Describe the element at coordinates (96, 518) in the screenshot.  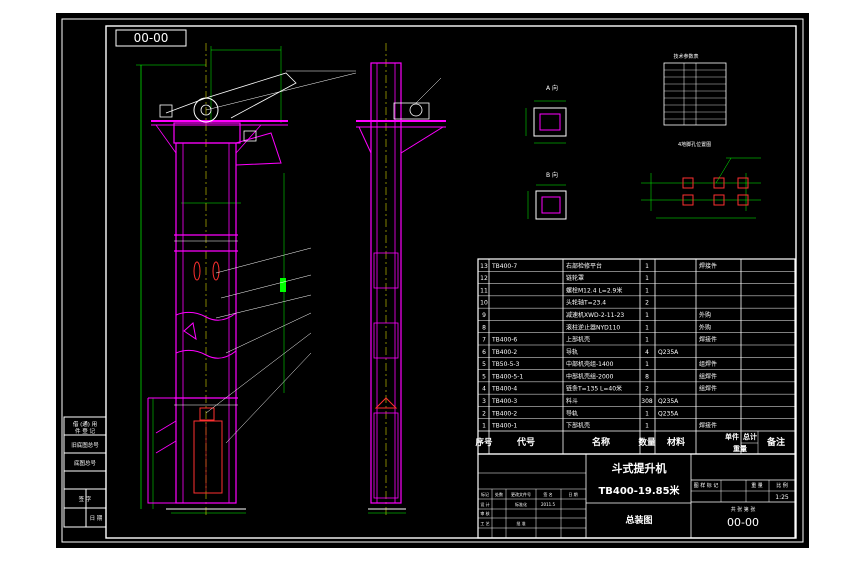
I see `side-item: 日 期` at that location.